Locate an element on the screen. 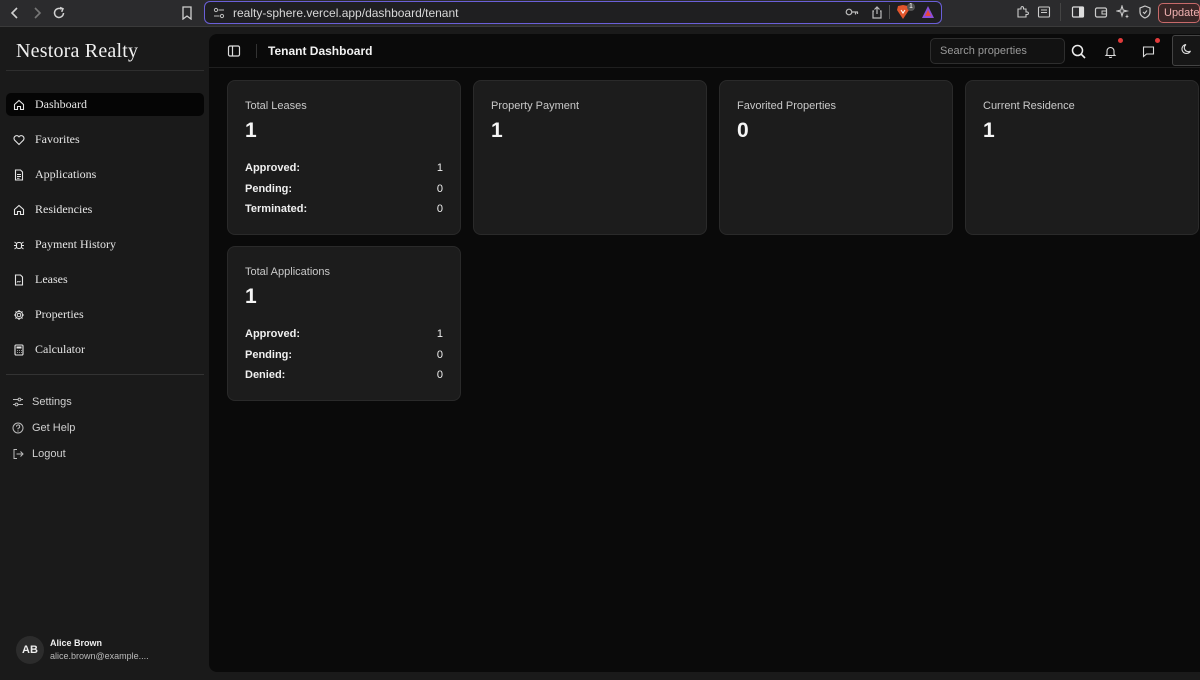 The width and height of the screenshot is (1200, 680). sidebar-item-calculator: Calculator is located at coordinates (105, 349).